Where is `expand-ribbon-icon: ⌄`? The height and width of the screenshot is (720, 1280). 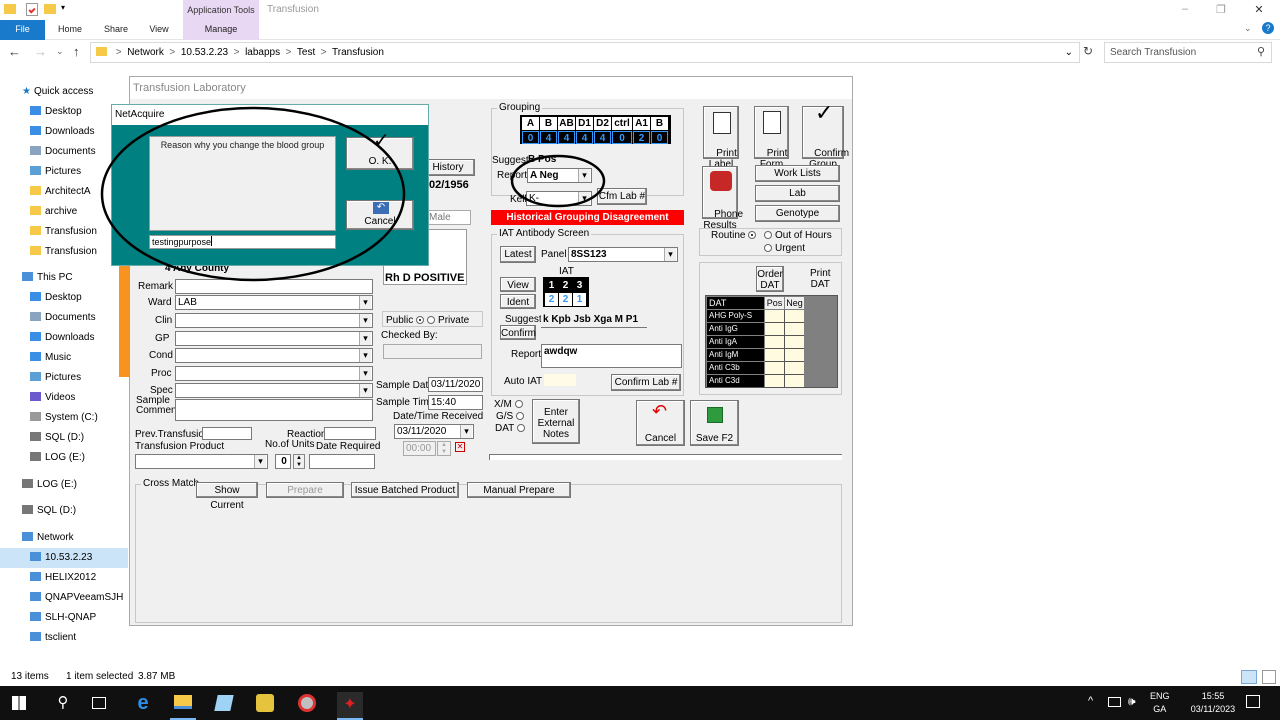
expand-ribbon-icon: ⌄ is located at coordinates (1248, 28).